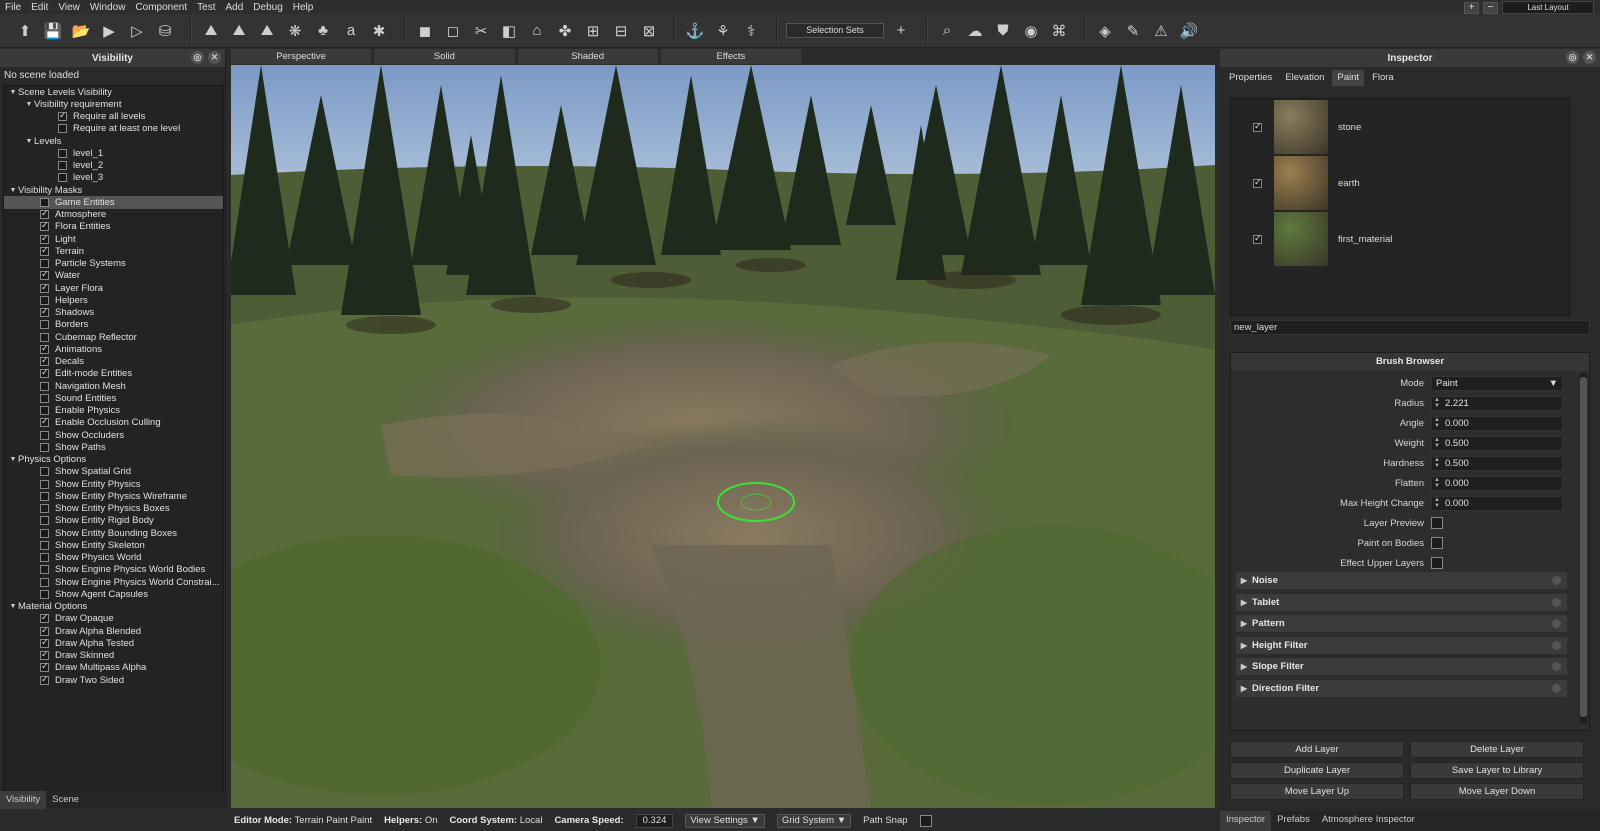  What do you see at coordinates (1497, 791) in the screenshot?
I see `move-layer-down-button: Move Layer Down` at bounding box center [1497, 791].